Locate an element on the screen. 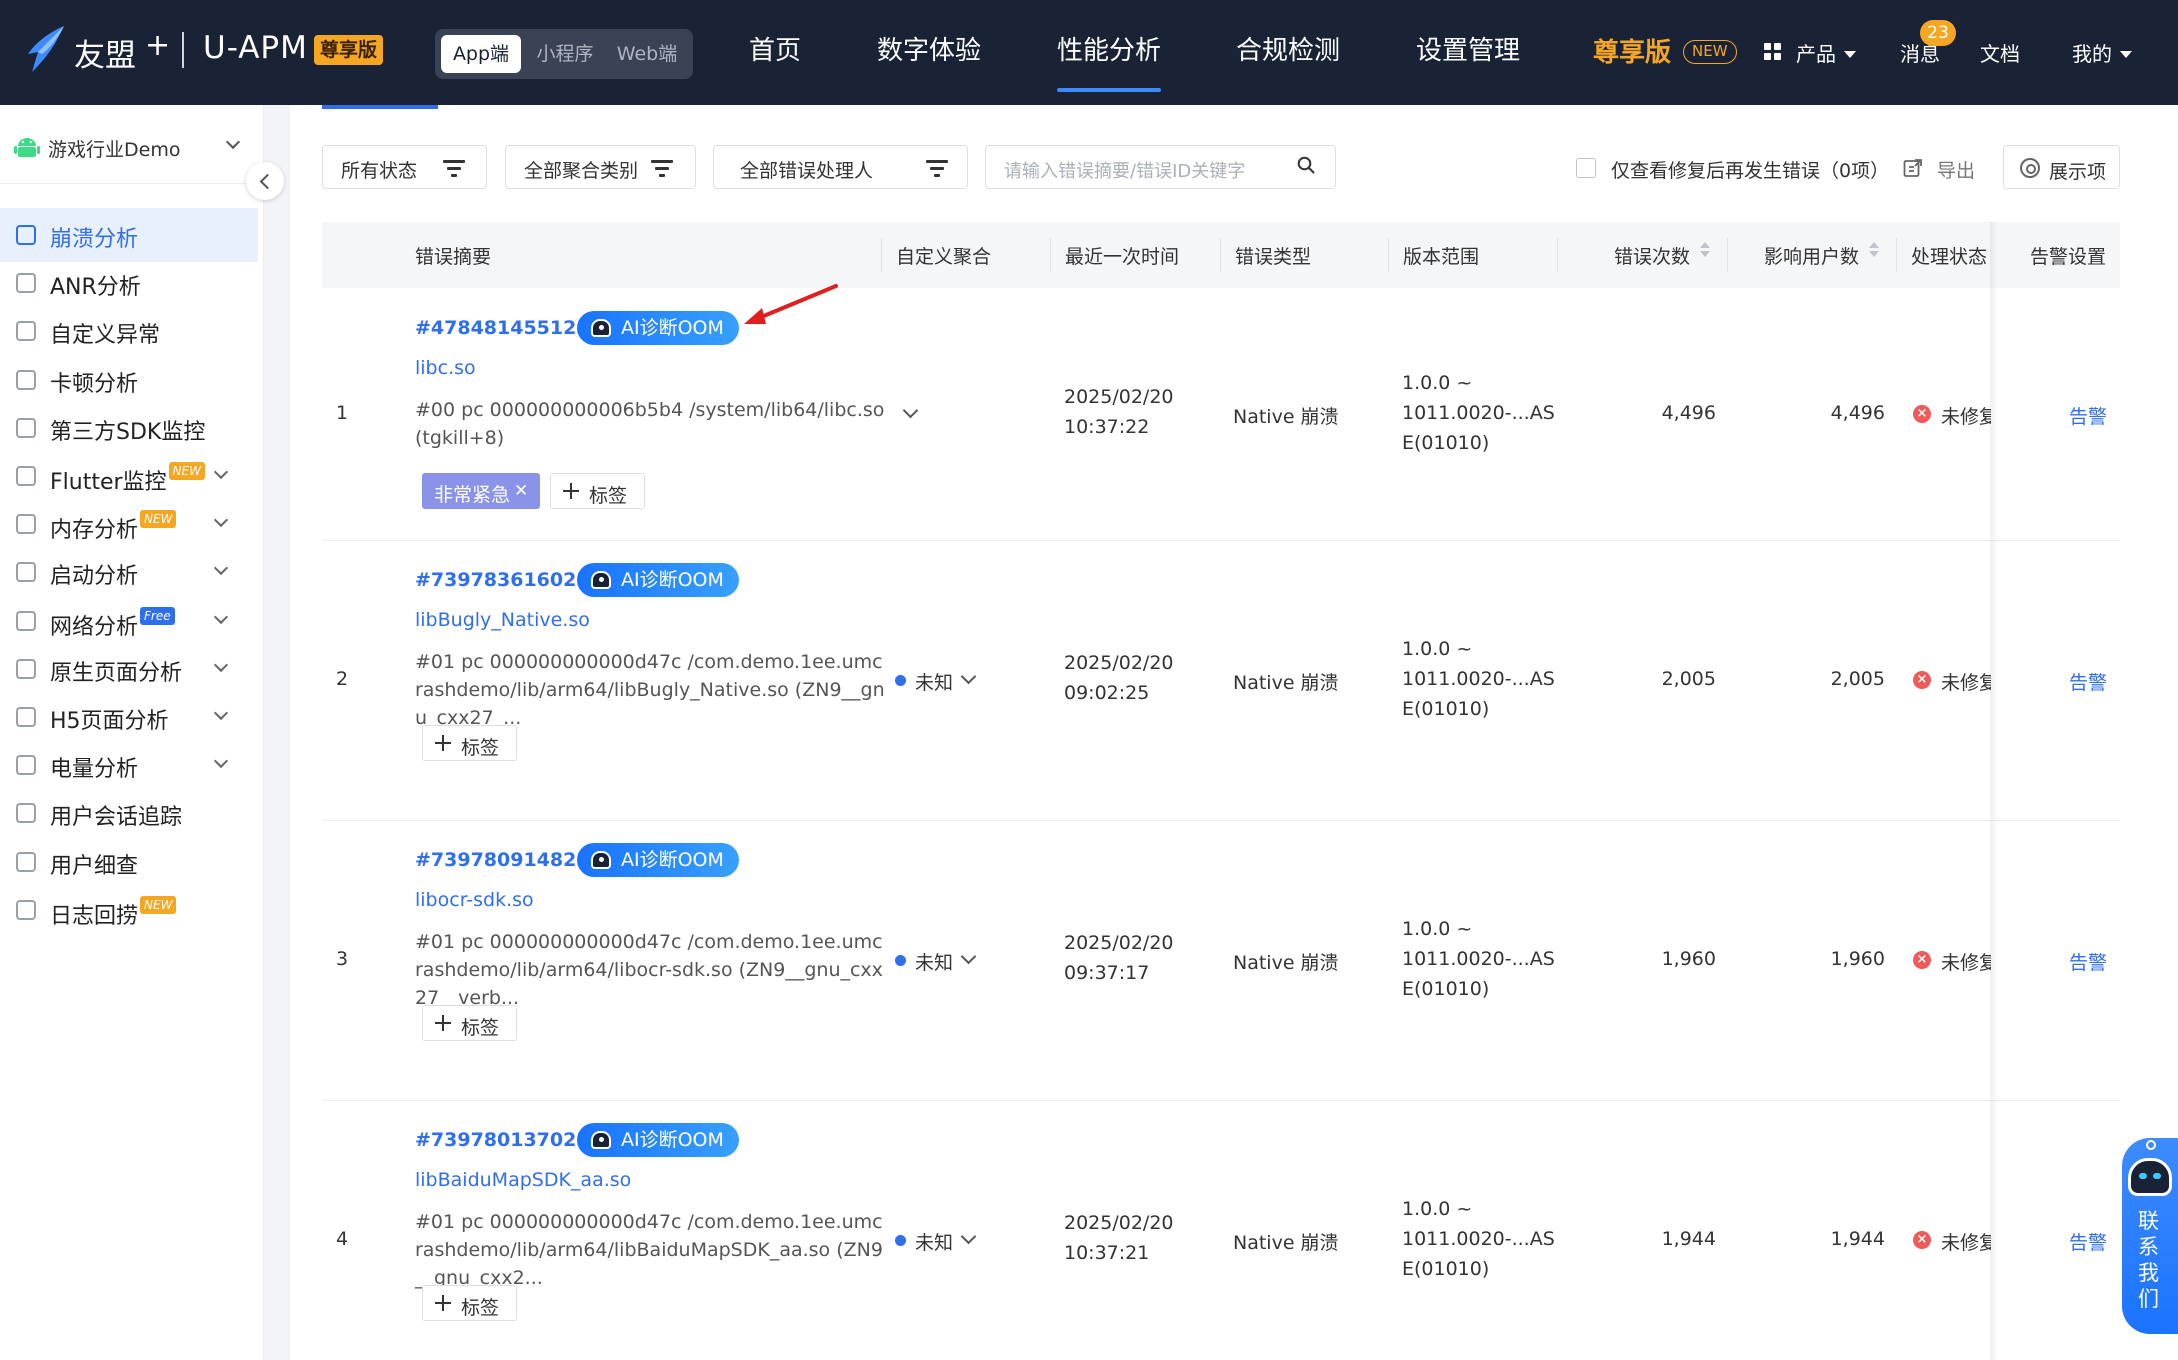  products-menu: 产品 is located at coordinates (1826, 52).